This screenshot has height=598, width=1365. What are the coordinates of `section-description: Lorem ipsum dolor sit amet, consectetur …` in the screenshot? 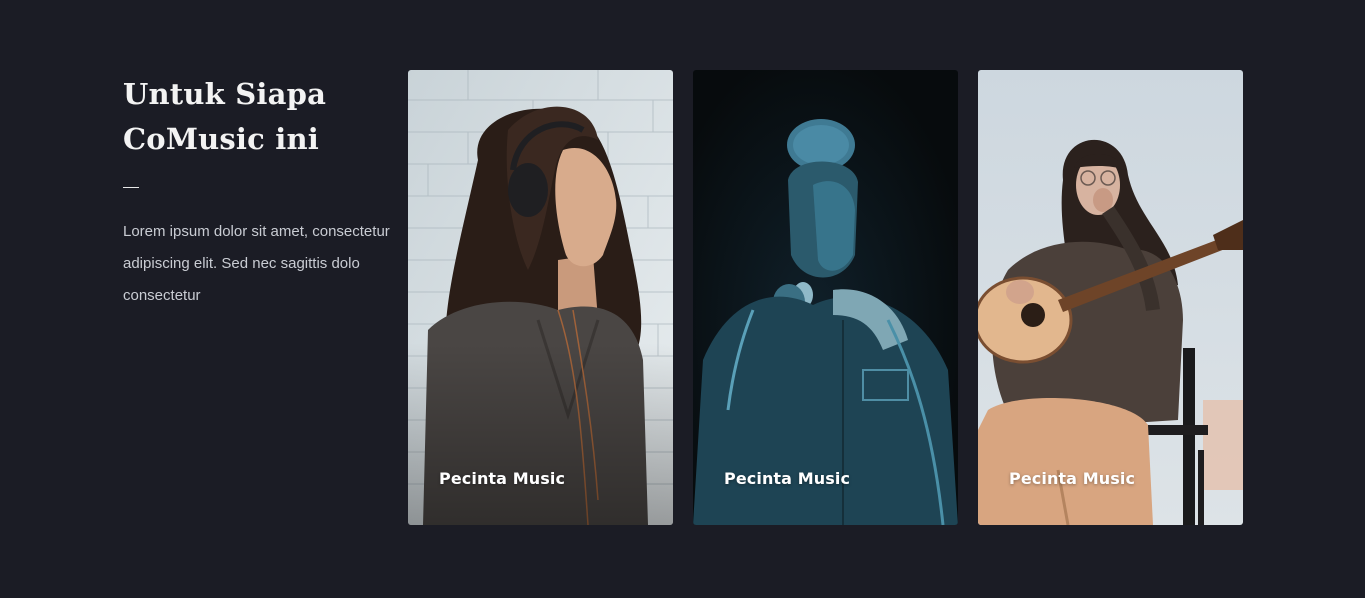 It's located at (256, 263).